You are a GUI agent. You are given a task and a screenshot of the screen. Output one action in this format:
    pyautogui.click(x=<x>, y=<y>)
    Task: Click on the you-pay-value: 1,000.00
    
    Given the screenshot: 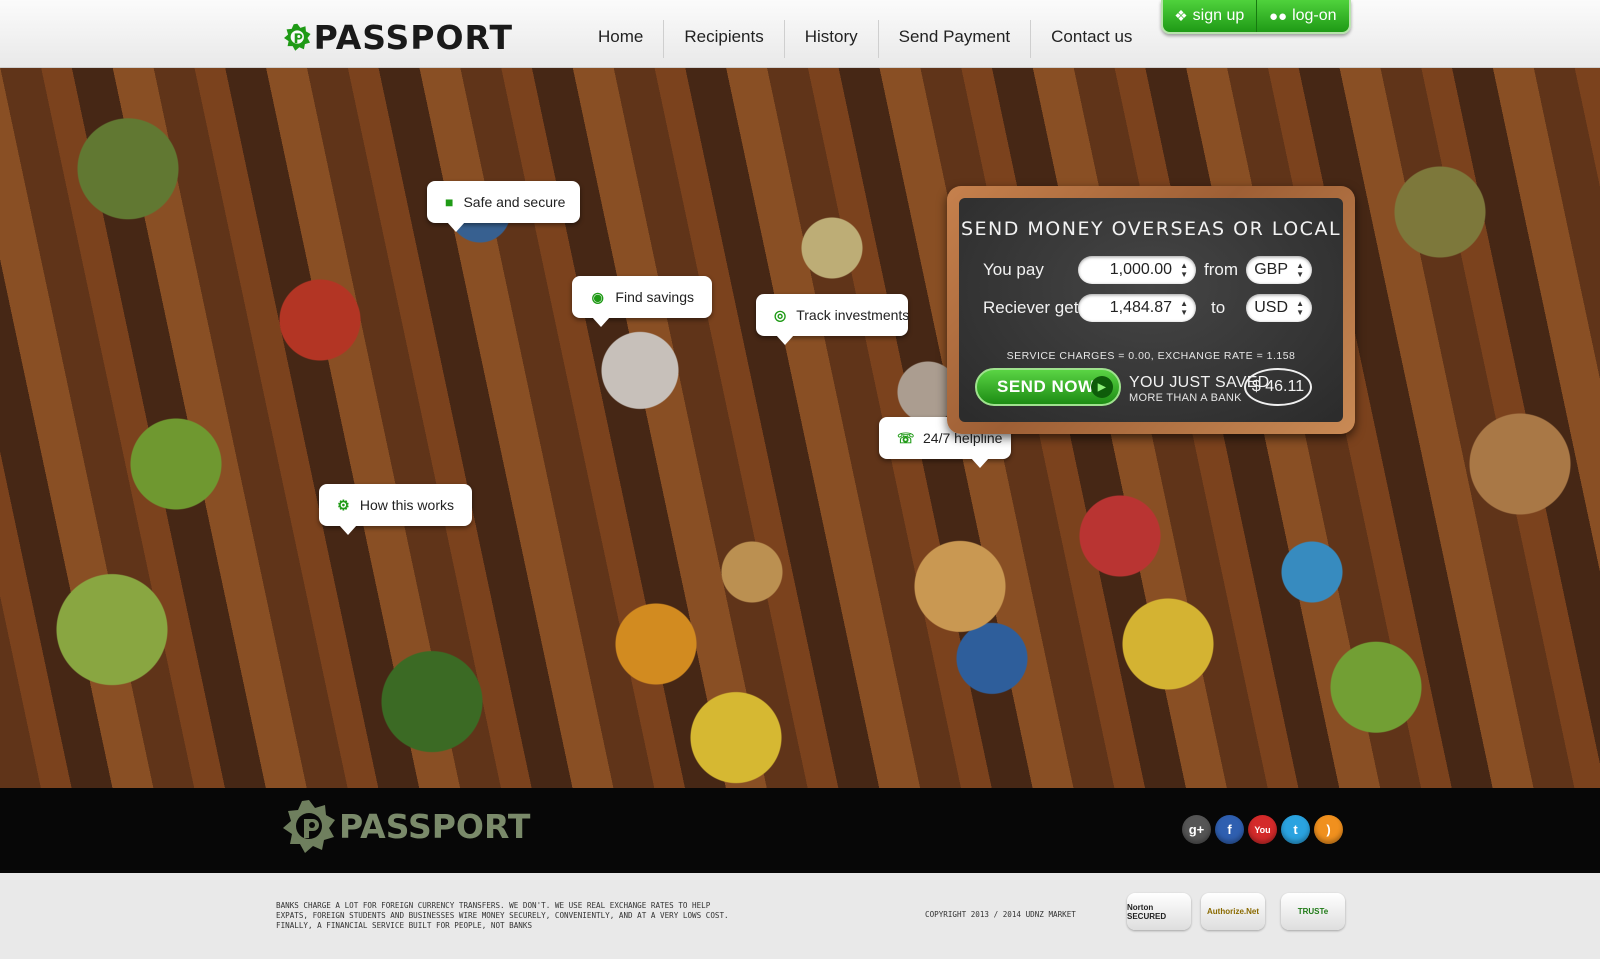 What is the action you would take?
    pyautogui.click(x=1140, y=269)
    